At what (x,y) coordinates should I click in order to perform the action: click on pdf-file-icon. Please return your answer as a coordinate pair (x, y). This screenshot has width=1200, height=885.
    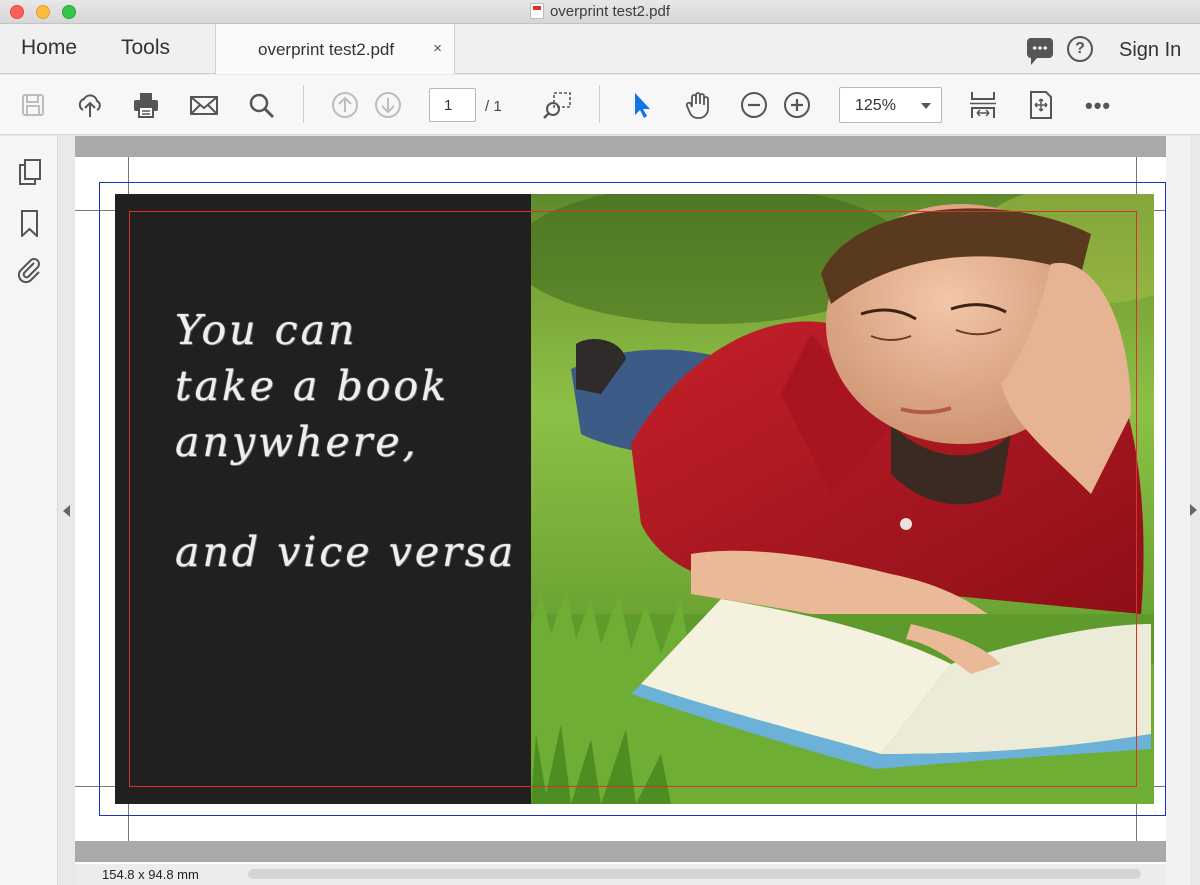
    Looking at the image, I should click on (536, 11).